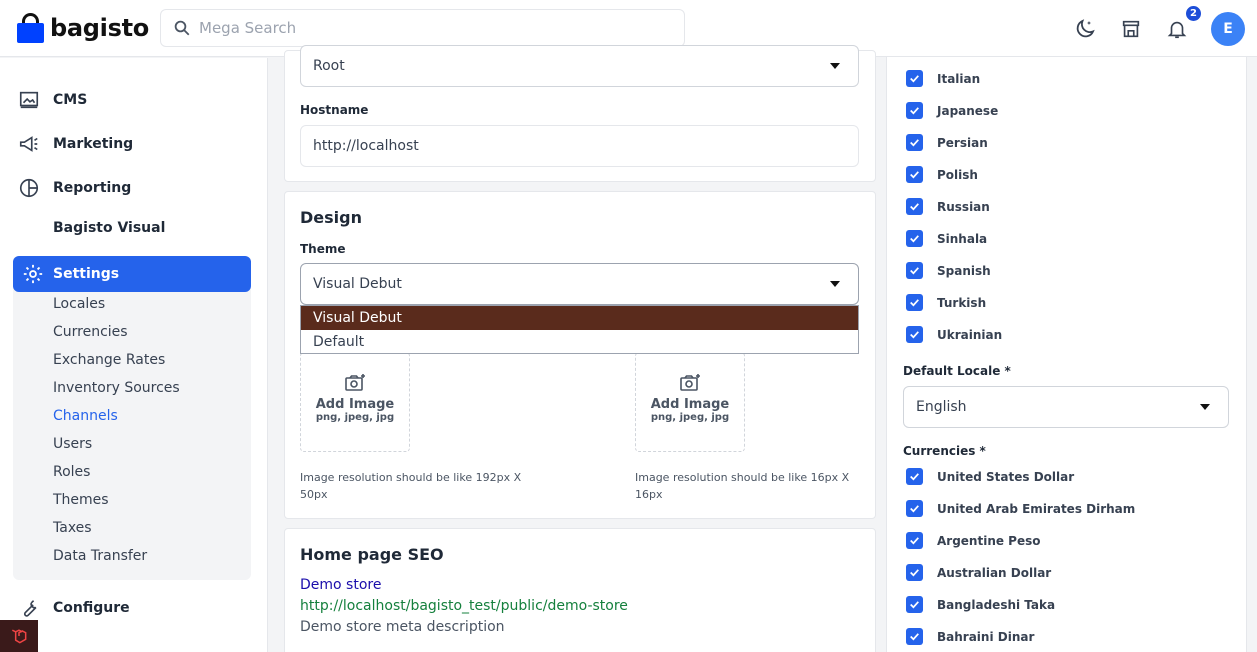  I want to click on currency-checkbox-aud: Australian Dollar, so click(978, 572).